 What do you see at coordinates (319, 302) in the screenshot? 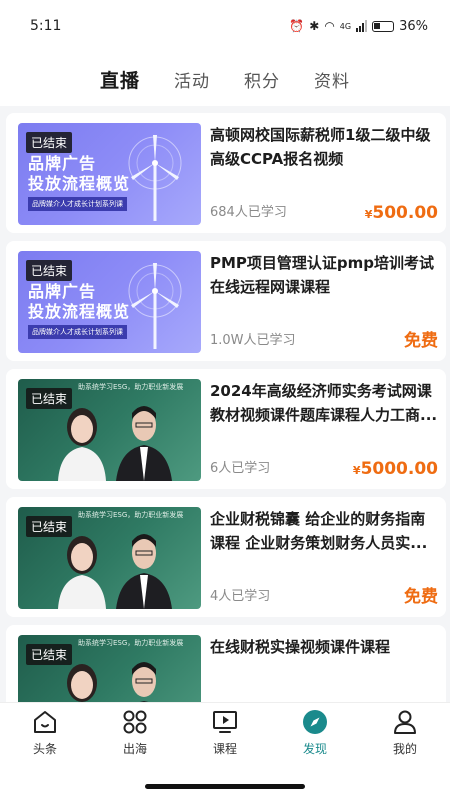
I see `course-info: PMP项目管理认证pmp培训考试在线远程网课课程 1.0W人已学习 免费` at bounding box center [319, 302].